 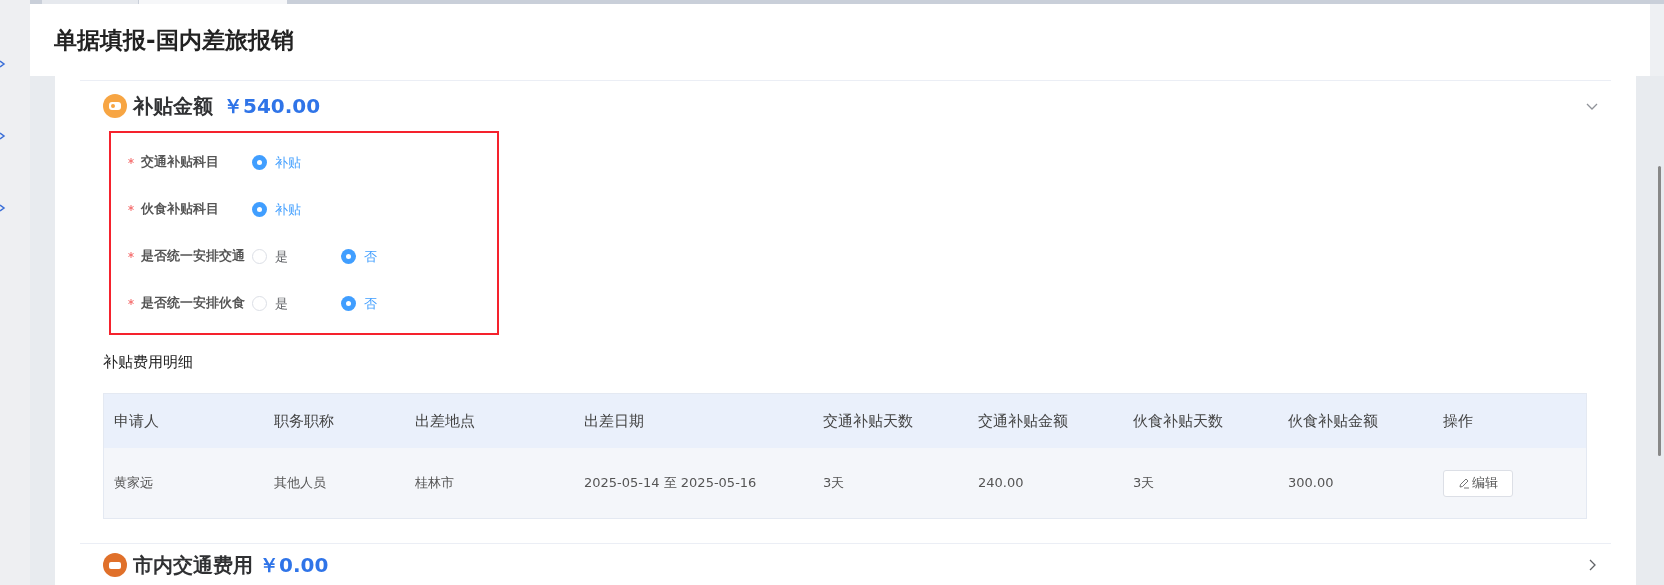 What do you see at coordinates (193, 565) in the screenshot?
I see `section-title: 市内交通费用` at bounding box center [193, 565].